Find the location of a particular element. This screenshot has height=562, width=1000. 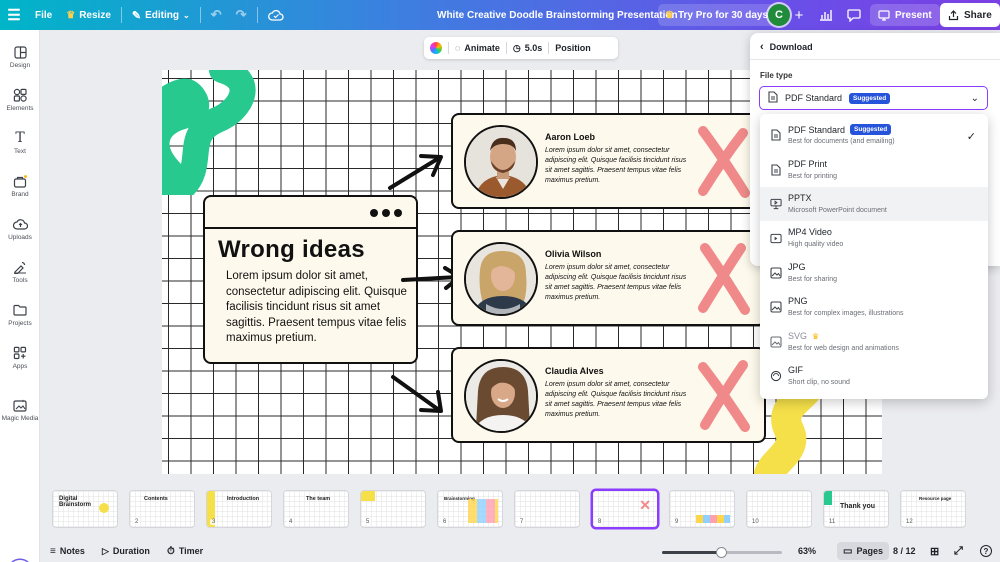

file-type-selected: PDF Standard is located at coordinates (814, 98).